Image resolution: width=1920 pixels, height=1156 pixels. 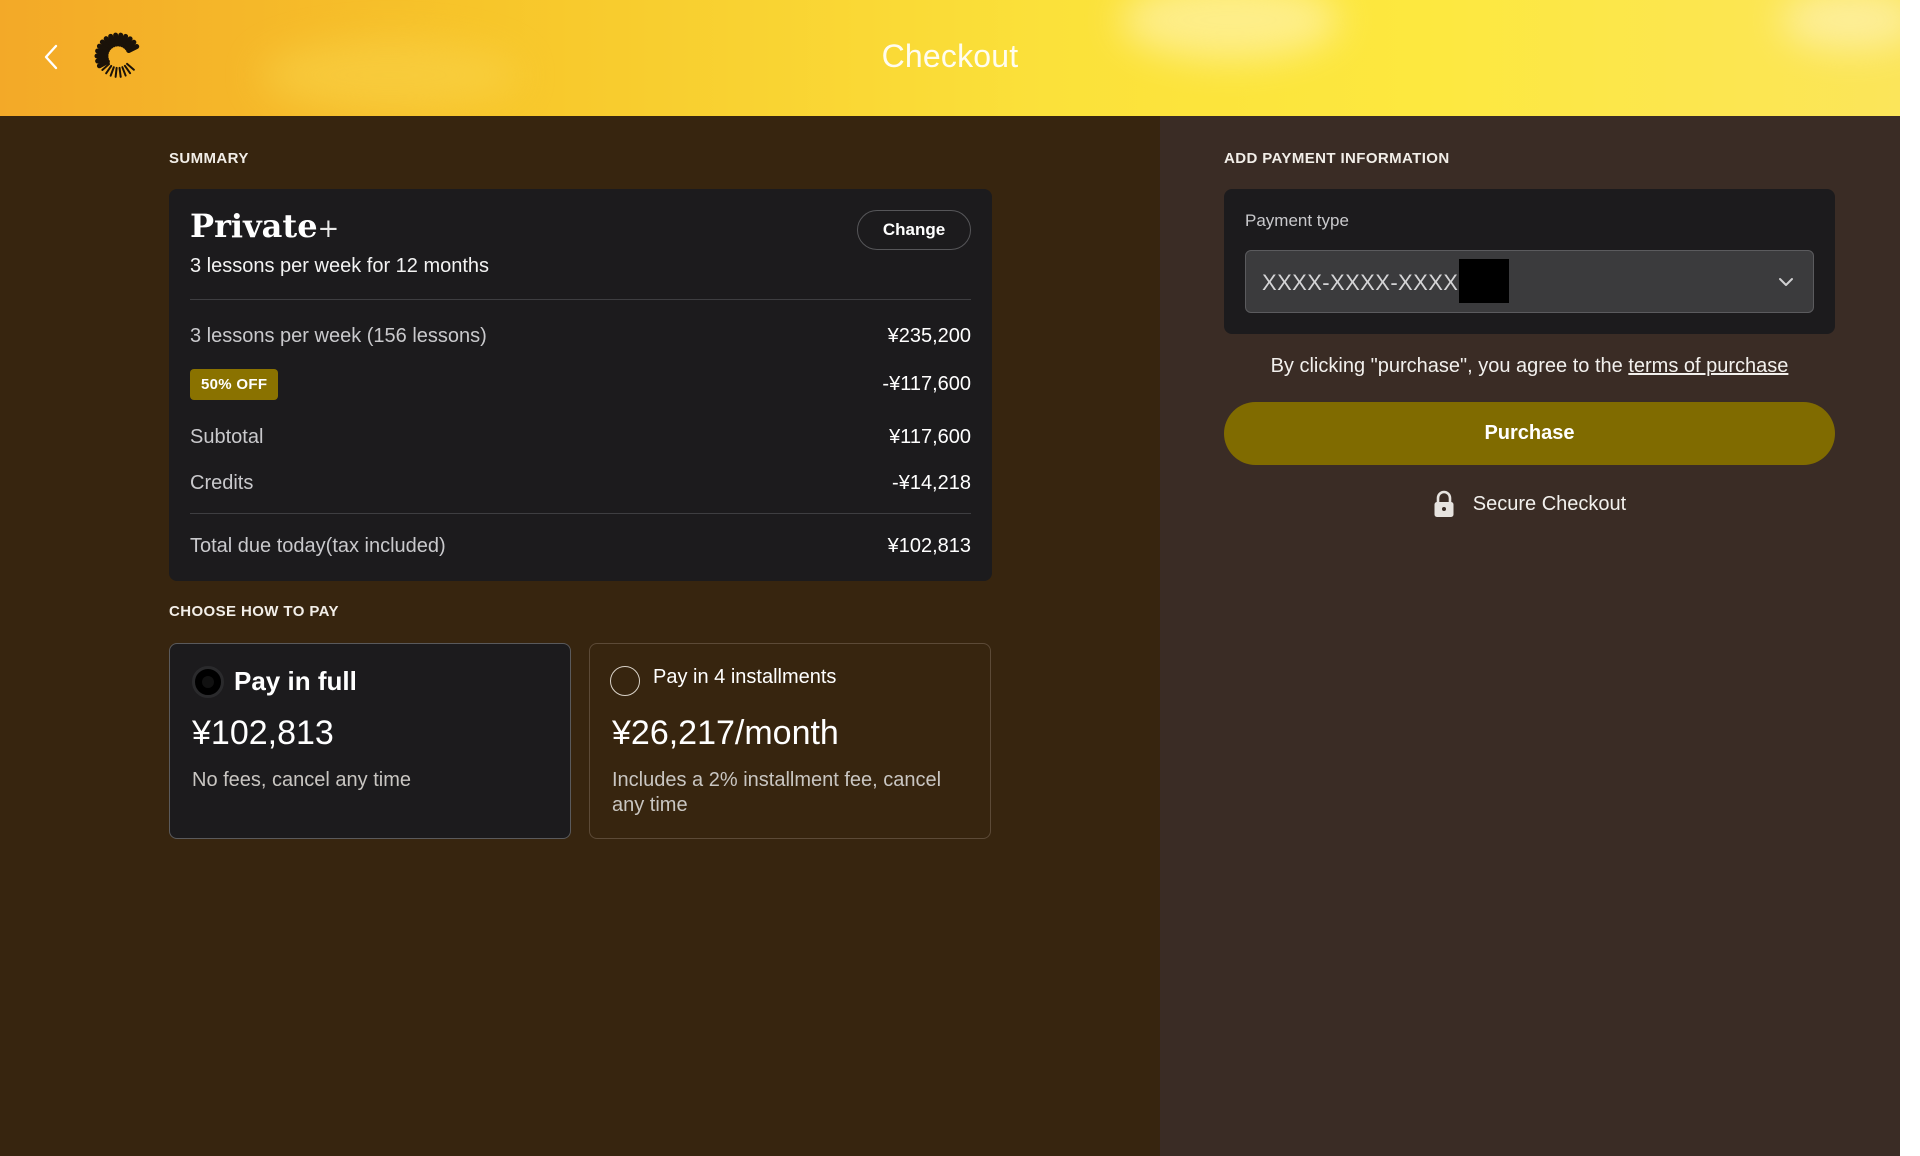 I want to click on total-value: ¥102,813, so click(x=929, y=545).